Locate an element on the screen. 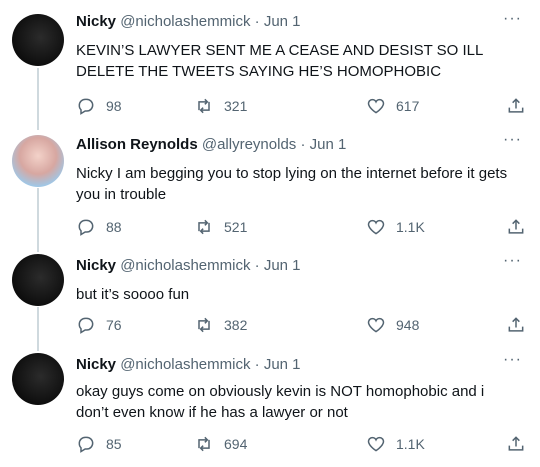 This screenshot has height=467, width=540. retweet-count: 382 is located at coordinates (236, 325).